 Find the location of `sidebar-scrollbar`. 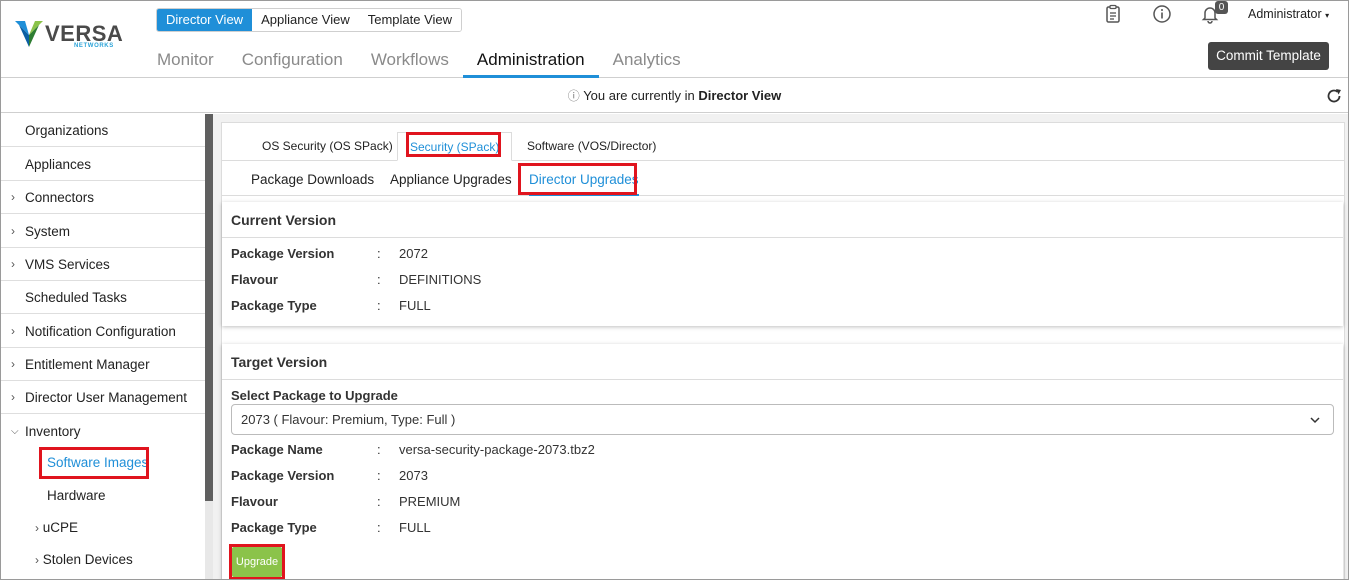

sidebar-scrollbar is located at coordinates (209, 307).